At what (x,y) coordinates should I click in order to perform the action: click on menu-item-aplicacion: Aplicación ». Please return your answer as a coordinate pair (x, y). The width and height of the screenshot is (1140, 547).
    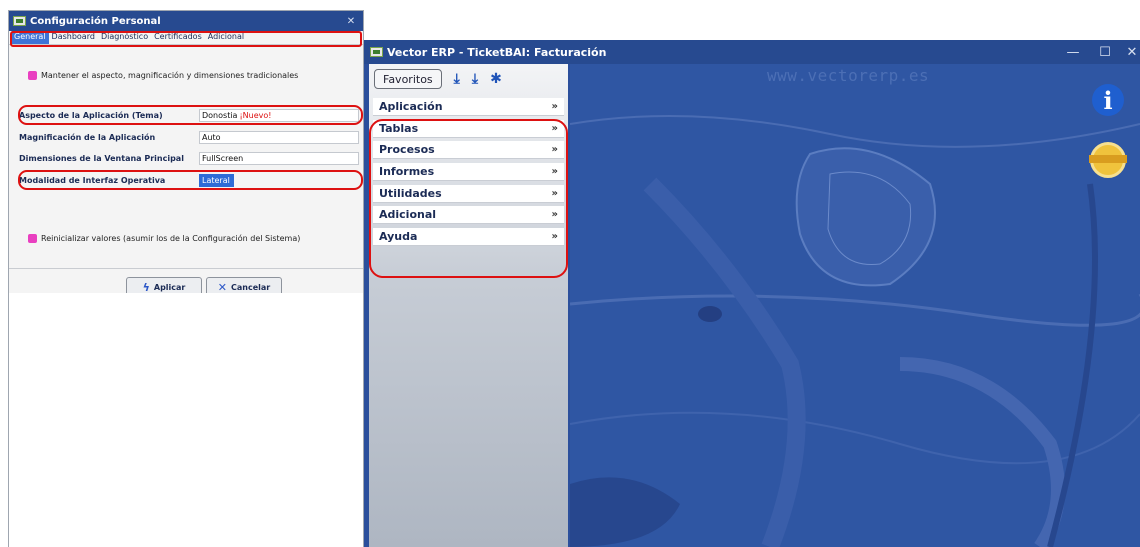
    Looking at the image, I should click on (468, 107).